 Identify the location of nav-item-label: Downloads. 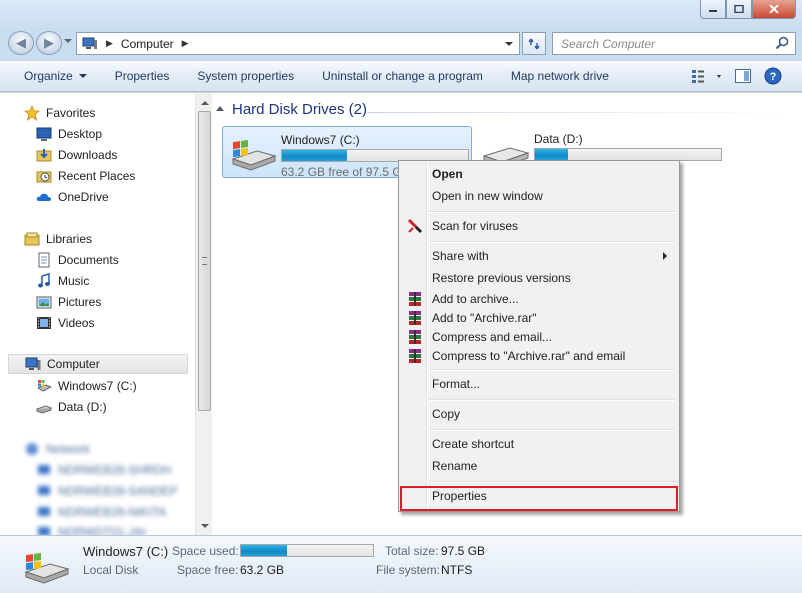
(88, 155).